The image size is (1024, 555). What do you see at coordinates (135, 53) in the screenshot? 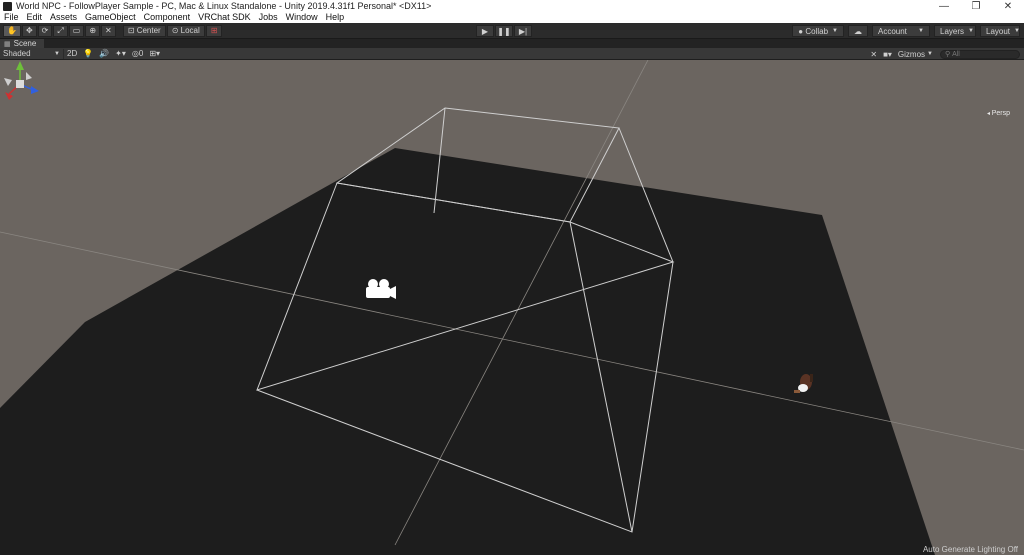
I see `eye-slash-icon: ◎` at bounding box center [135, 53].